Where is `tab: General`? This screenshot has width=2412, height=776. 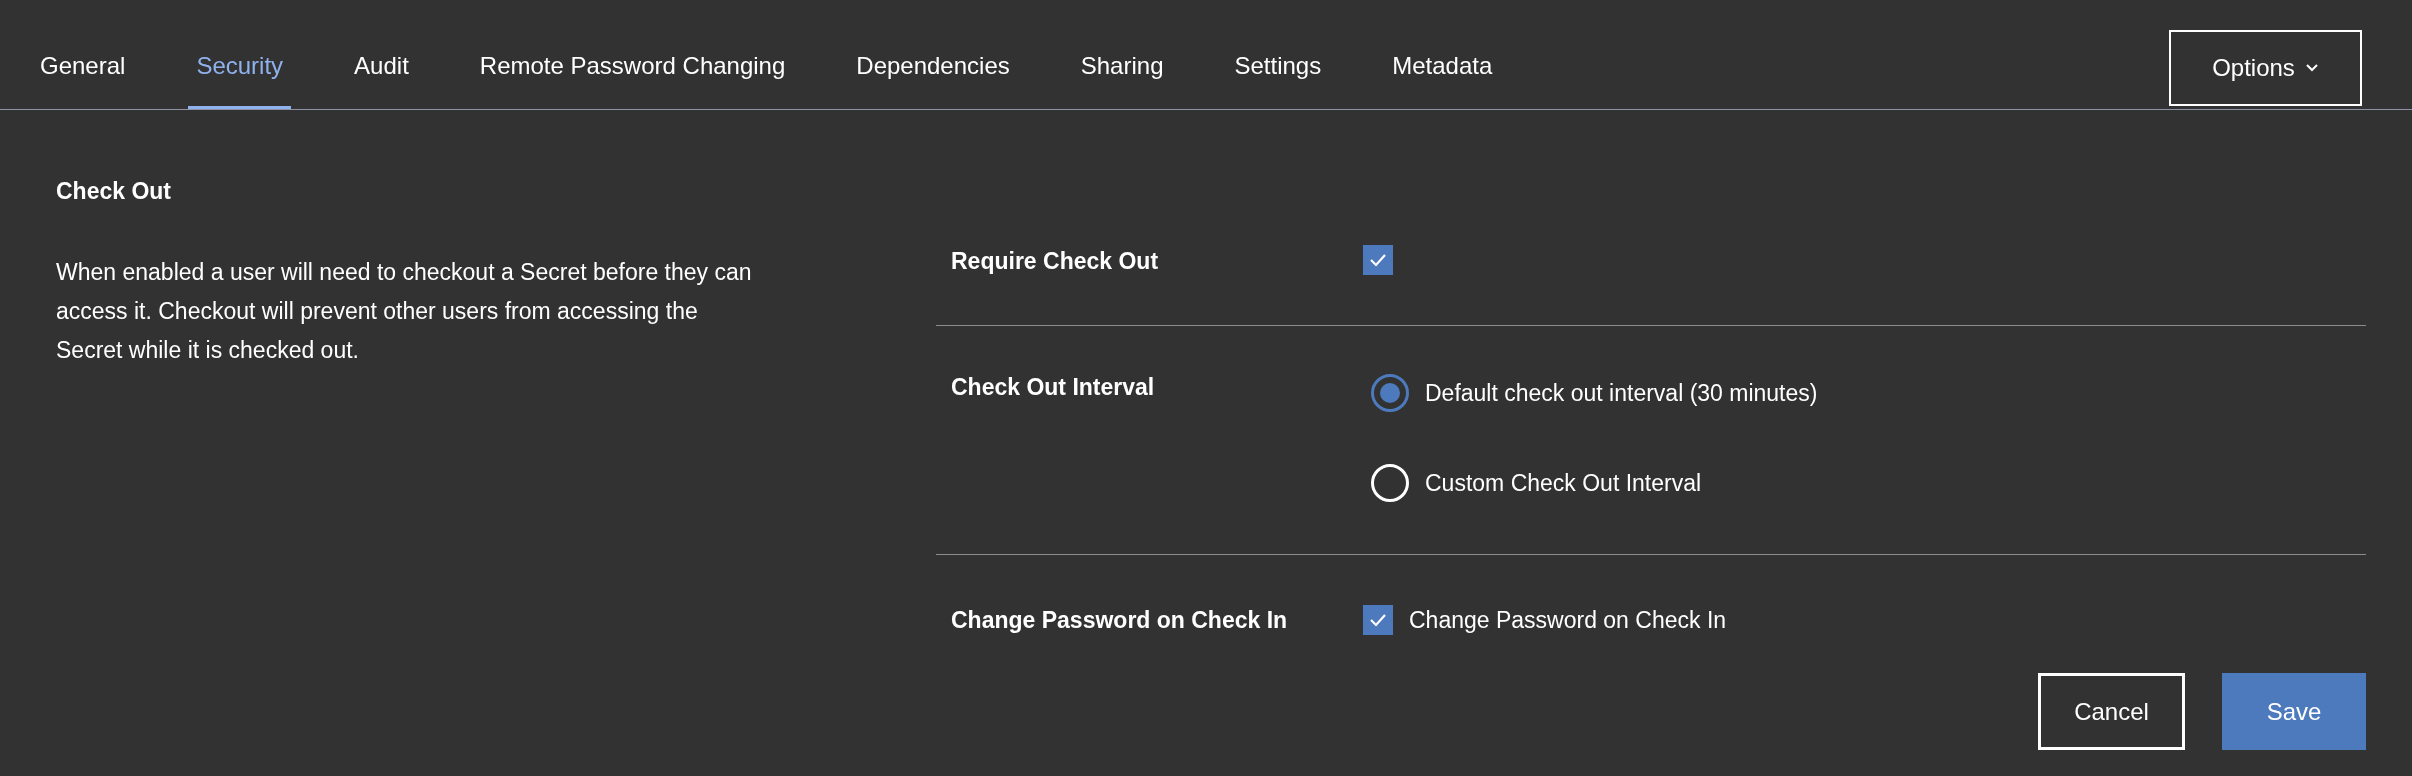 tab: General is located at coordinates (83, 80).